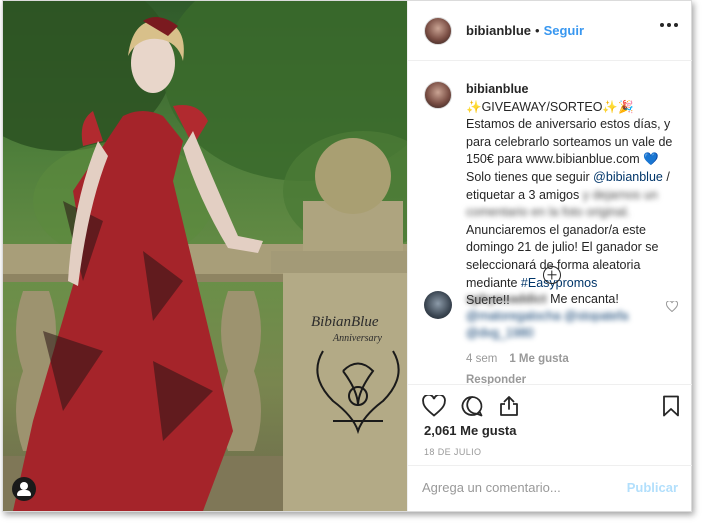  What do you see at coordinates (550, 446) in the screenshot?
I see `post-actions: 2,061 Me gusta 18 DE JULIO Publicar` at bounding box center [550, 446].